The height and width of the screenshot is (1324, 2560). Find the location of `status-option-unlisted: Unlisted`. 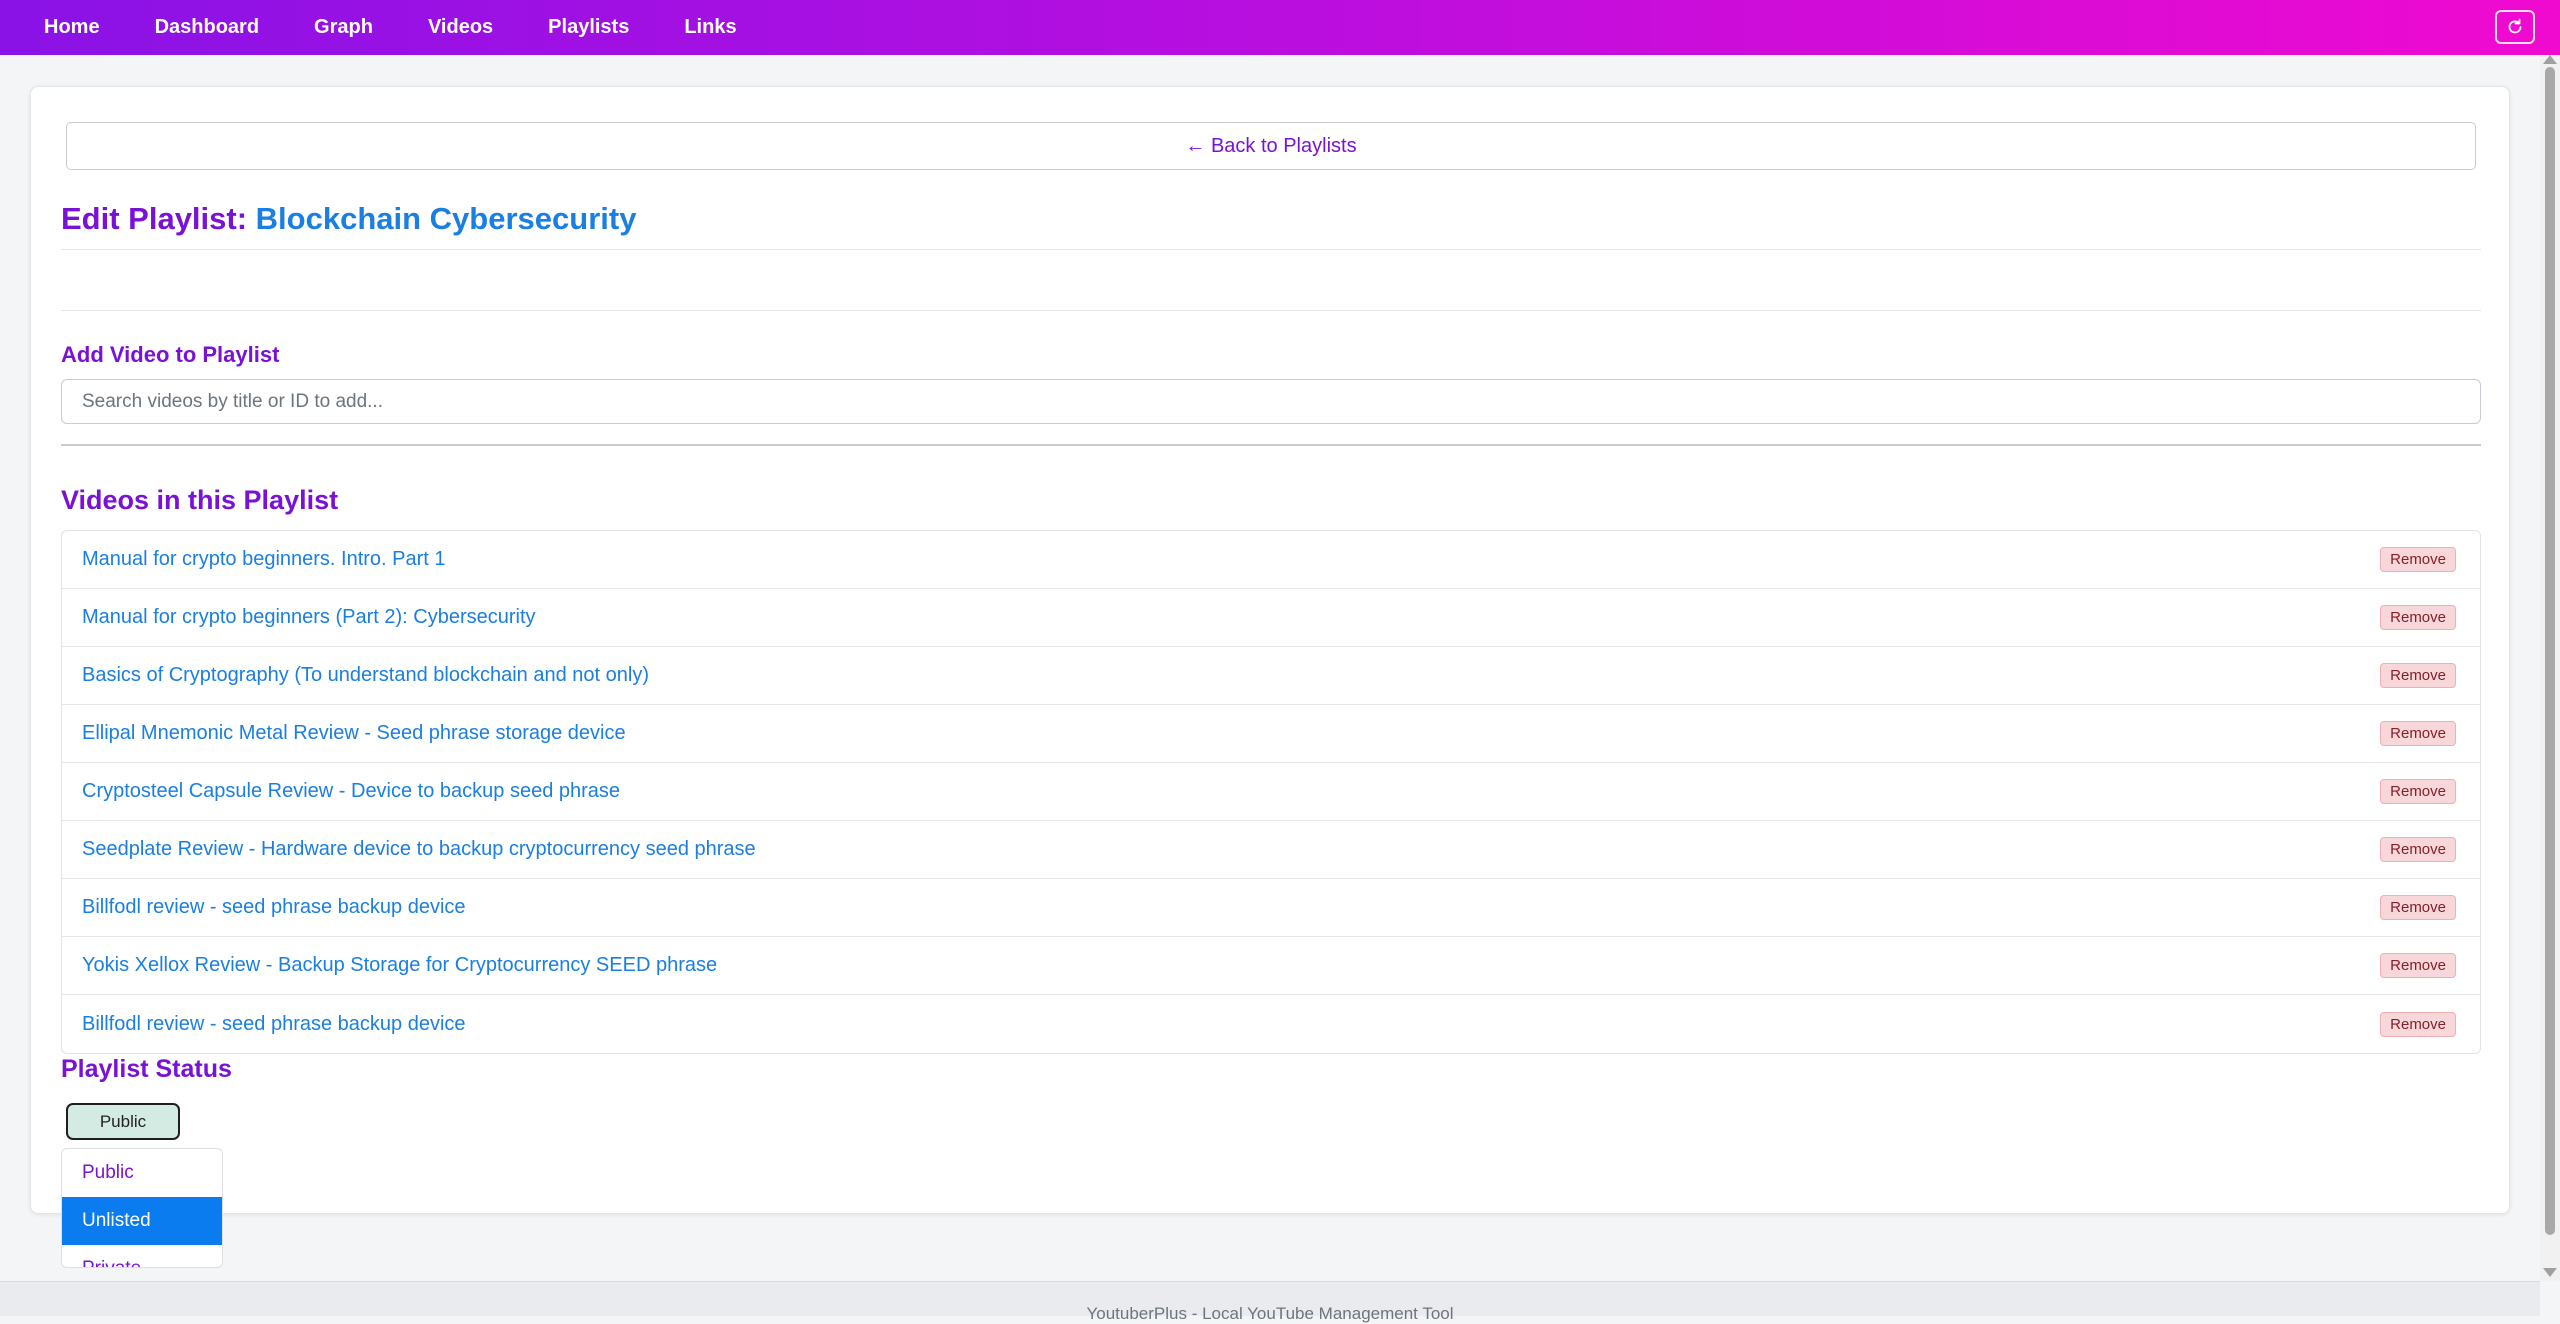

status-option-unlisted: Unlisted is located at coordinates (142, 1221).